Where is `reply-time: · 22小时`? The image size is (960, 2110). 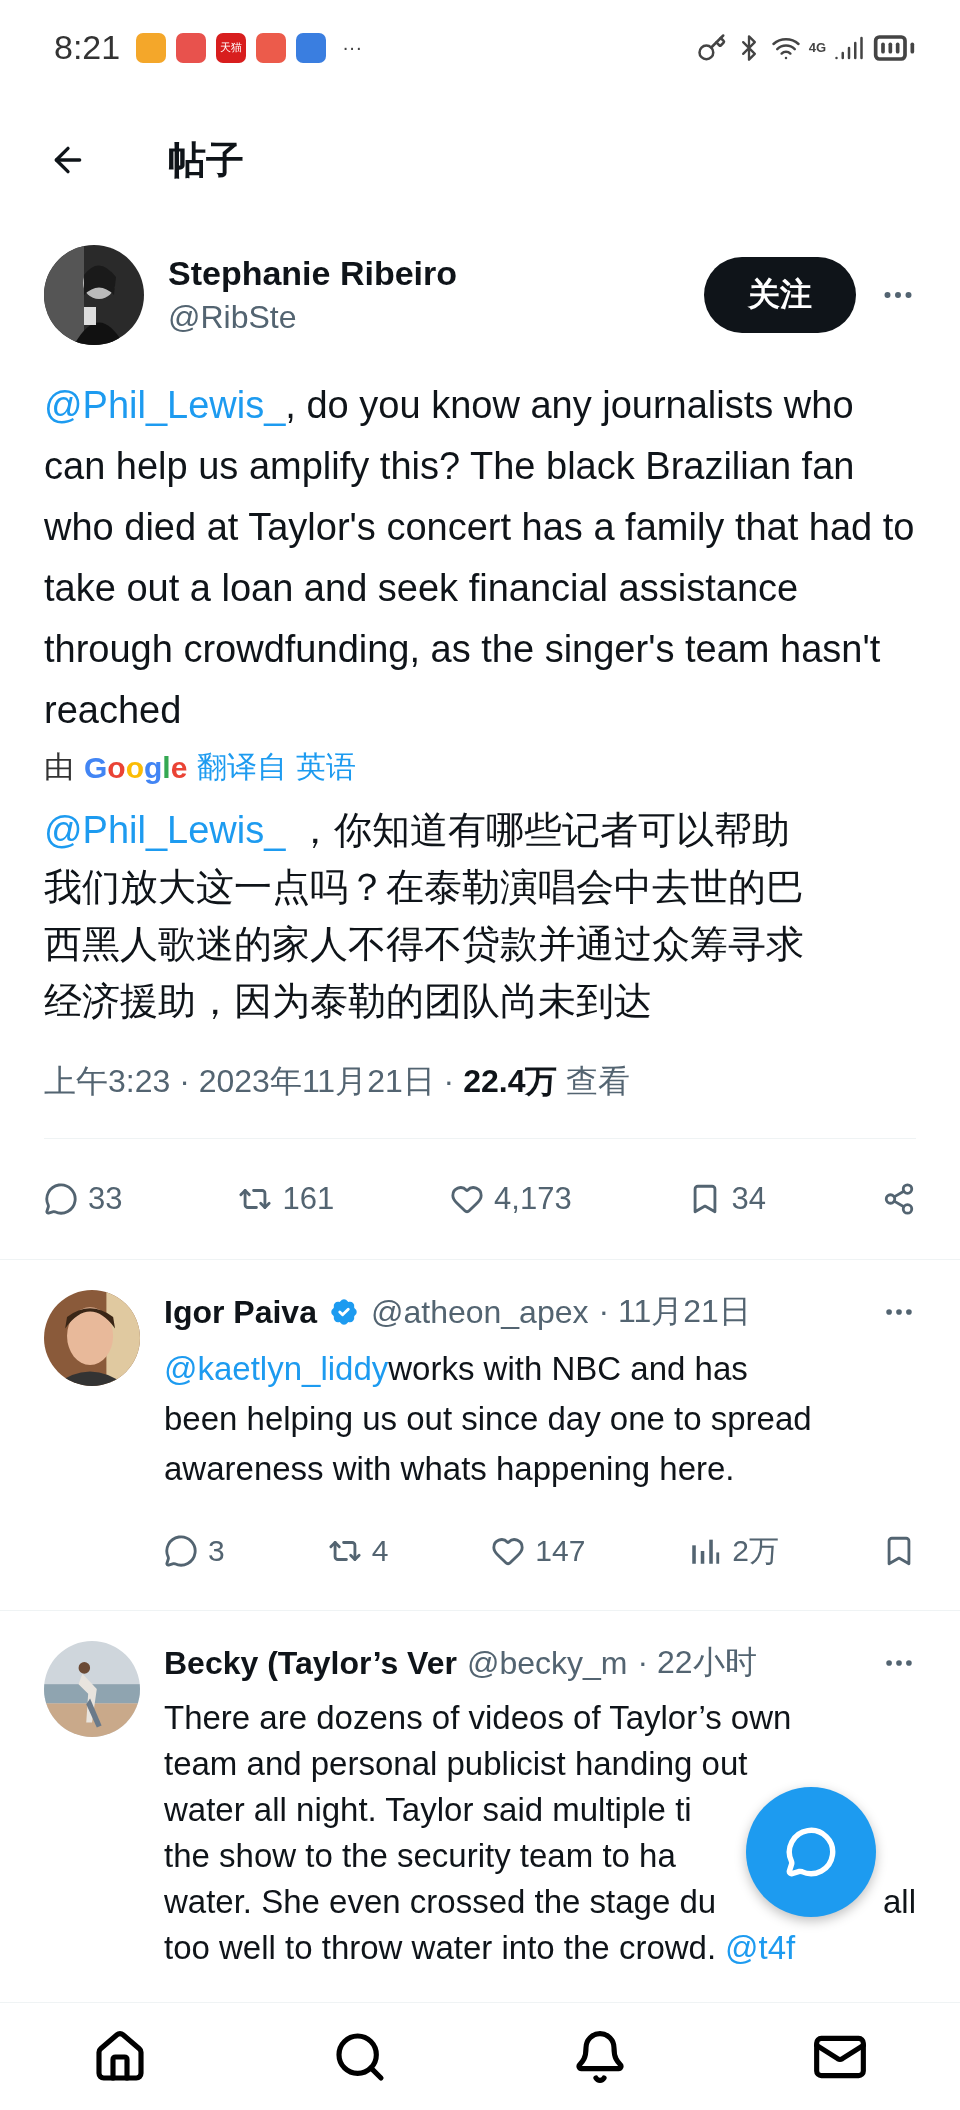 reply-time: · 22小时 is located at coordinates (697, 1662).